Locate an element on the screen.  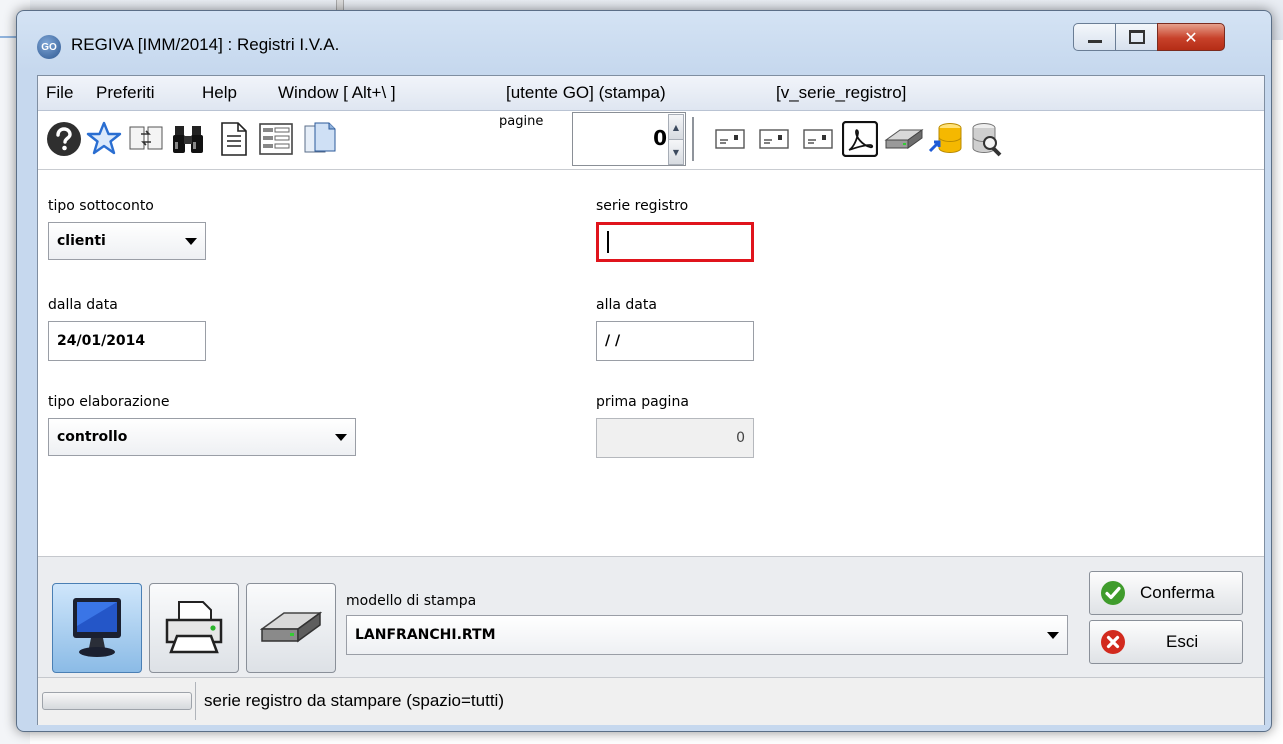
favorite-star-icon is located at coordinates (104, 138).